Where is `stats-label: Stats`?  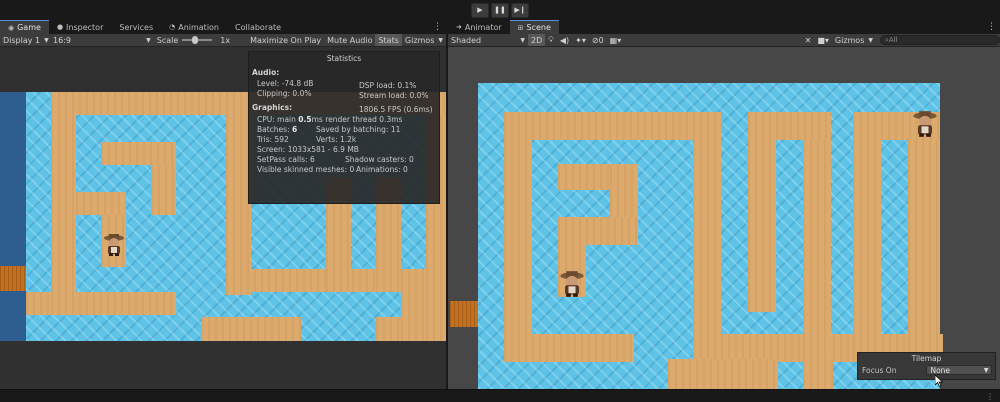
stats-label: Stats is located at coordinates (388, 40).